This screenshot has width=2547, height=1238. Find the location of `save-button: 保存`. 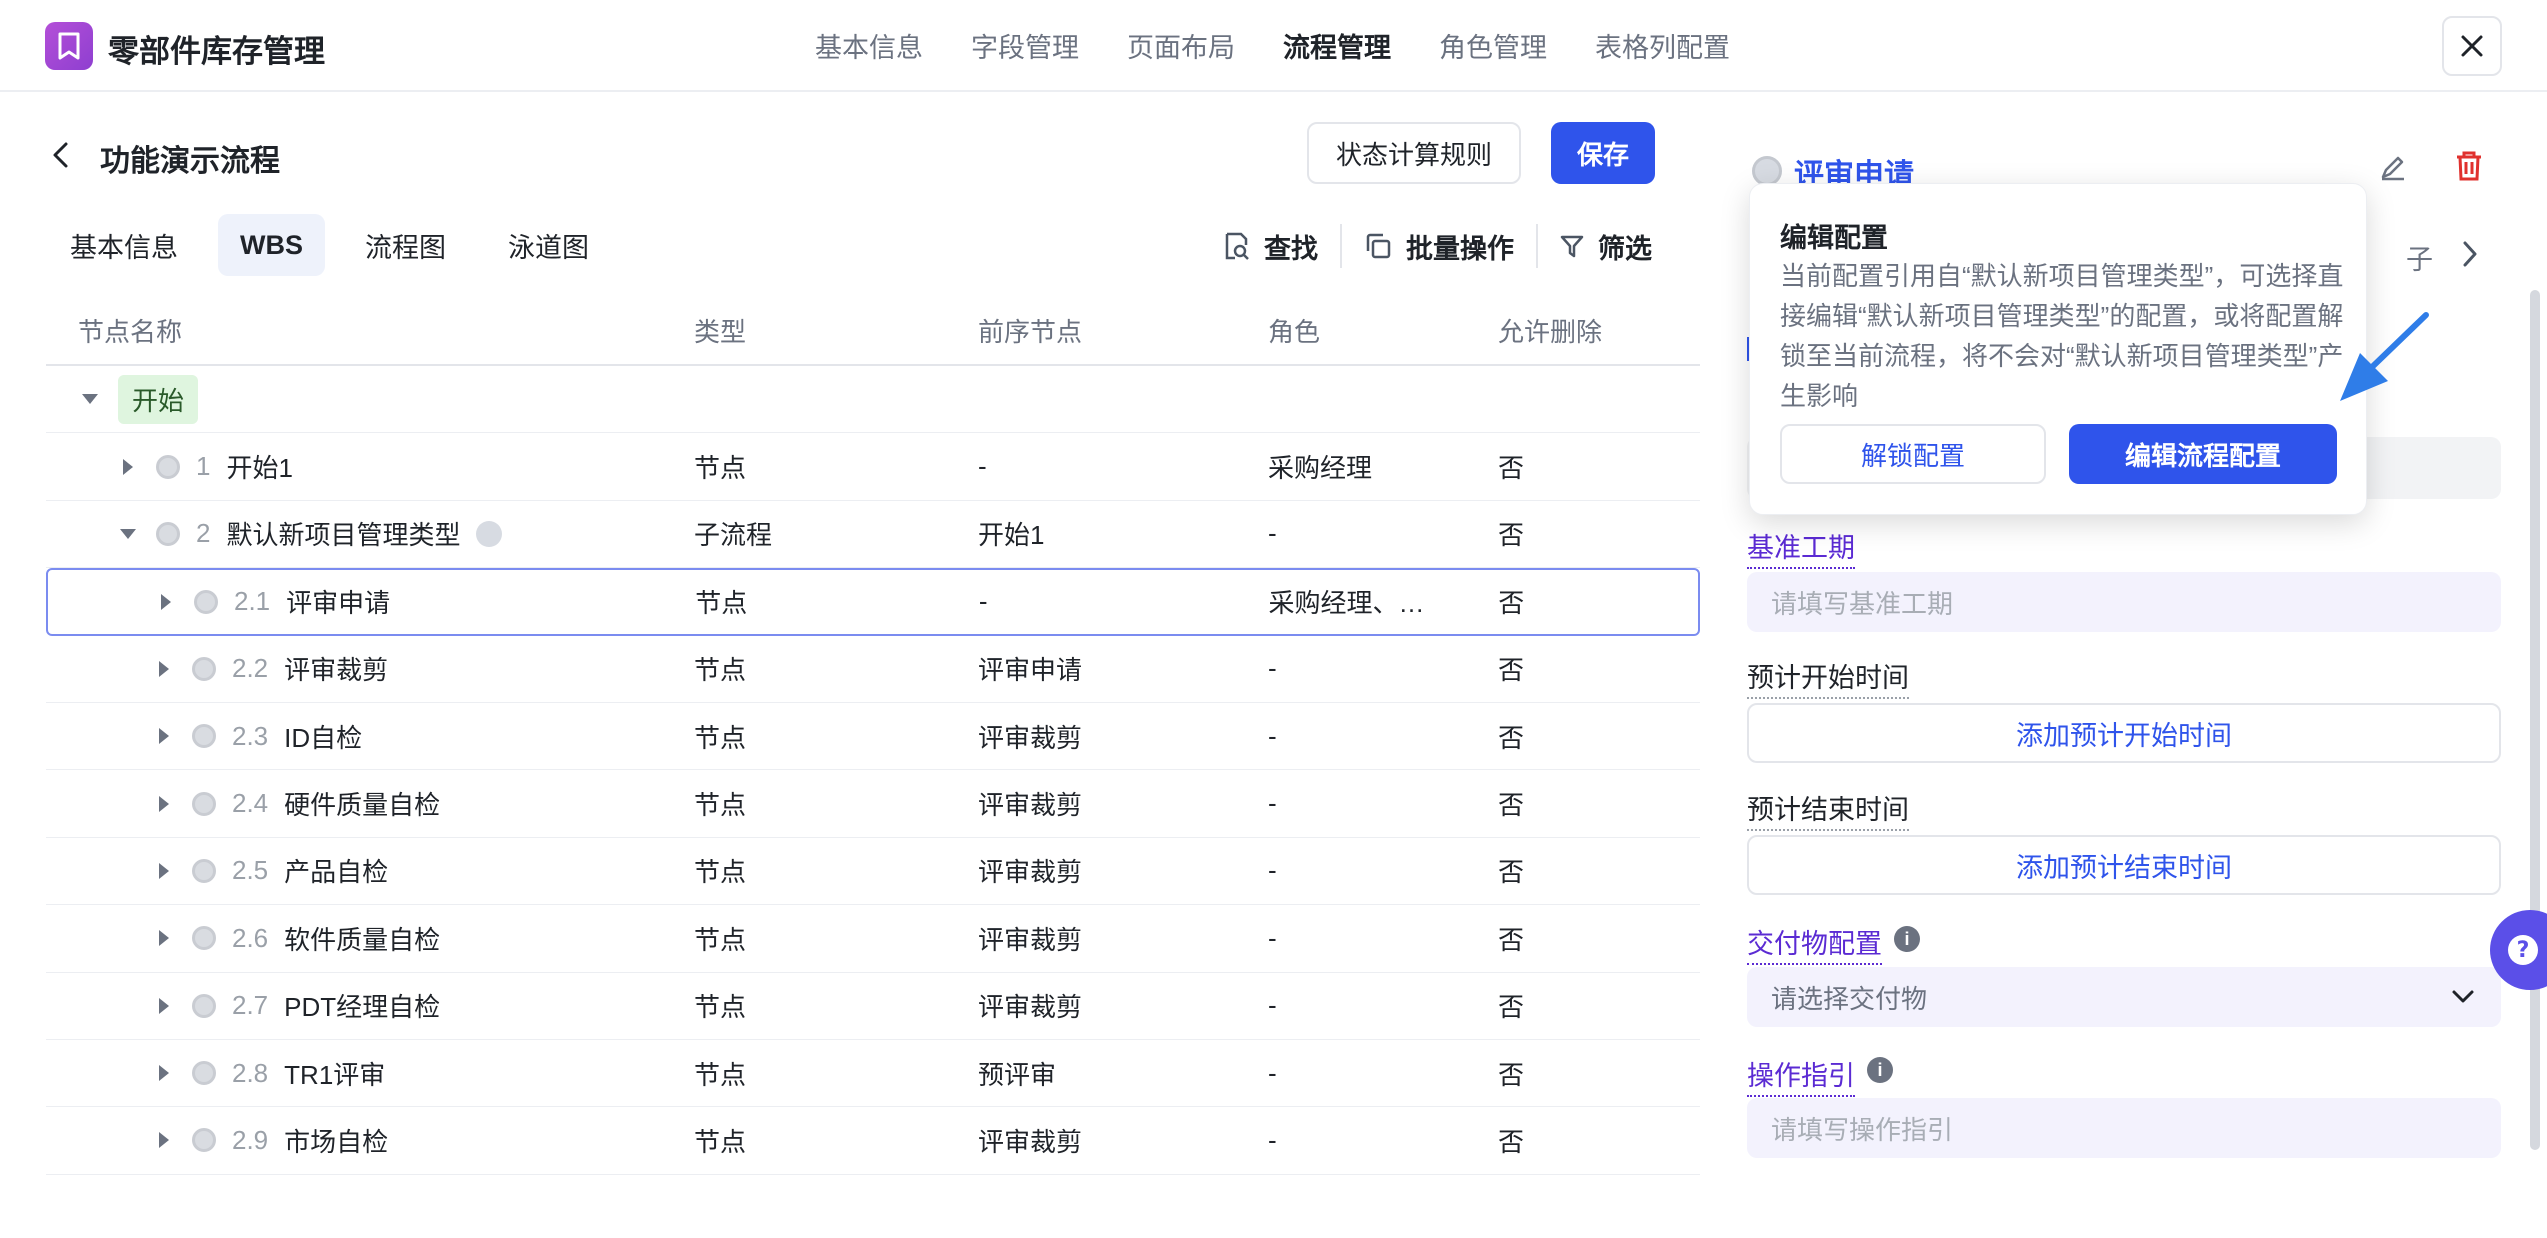

save-button: 保存 is located at coordinates (1603, 153).